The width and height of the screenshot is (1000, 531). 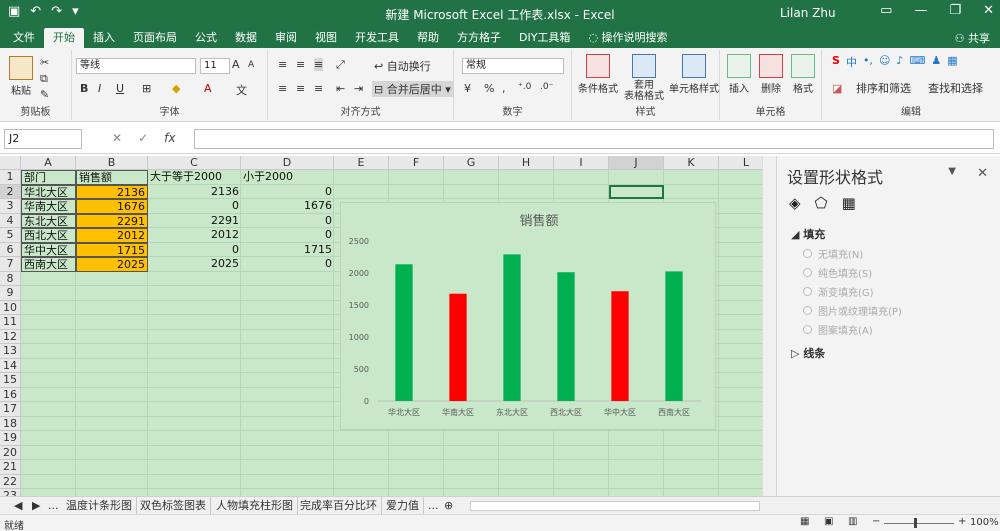 What do you see at coordinates (10, 481) in the screenshot?
I see `row-header: 22` at bounding box center [10, 481].